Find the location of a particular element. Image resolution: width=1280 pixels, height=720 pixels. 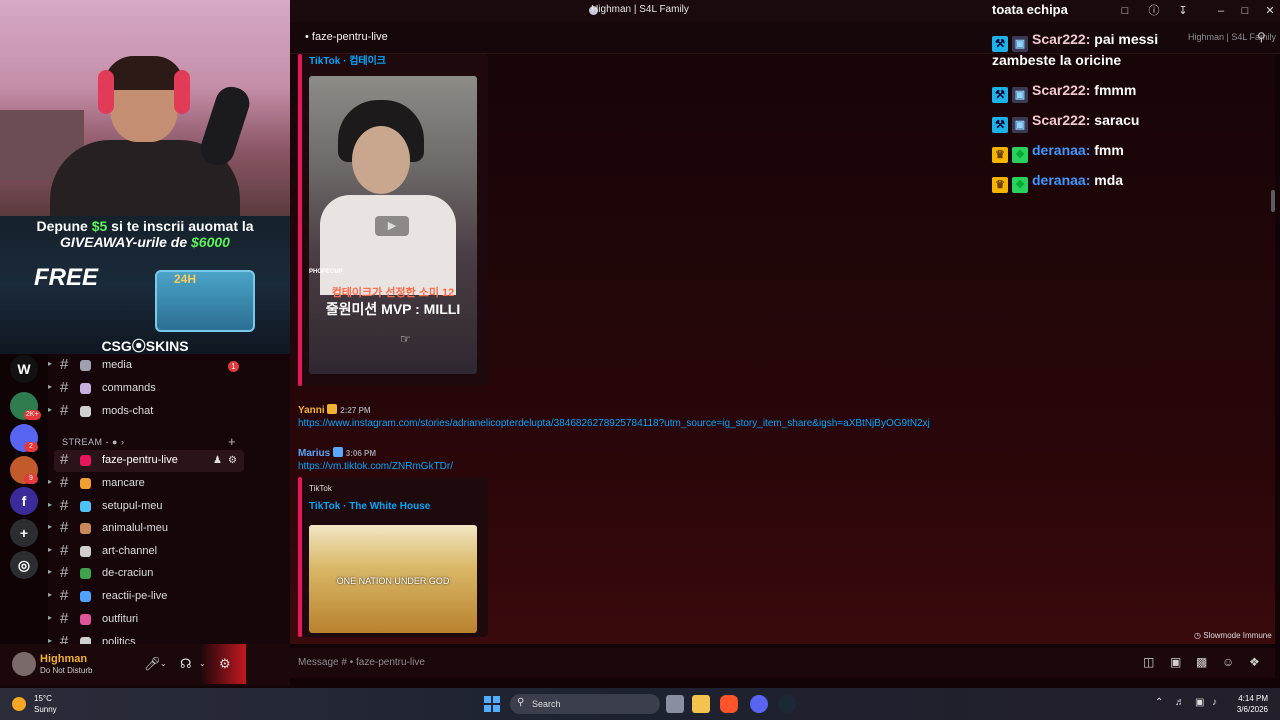

channel-item-mods-chat: ▸ # mods-chat is located at coordinates (148, 412).